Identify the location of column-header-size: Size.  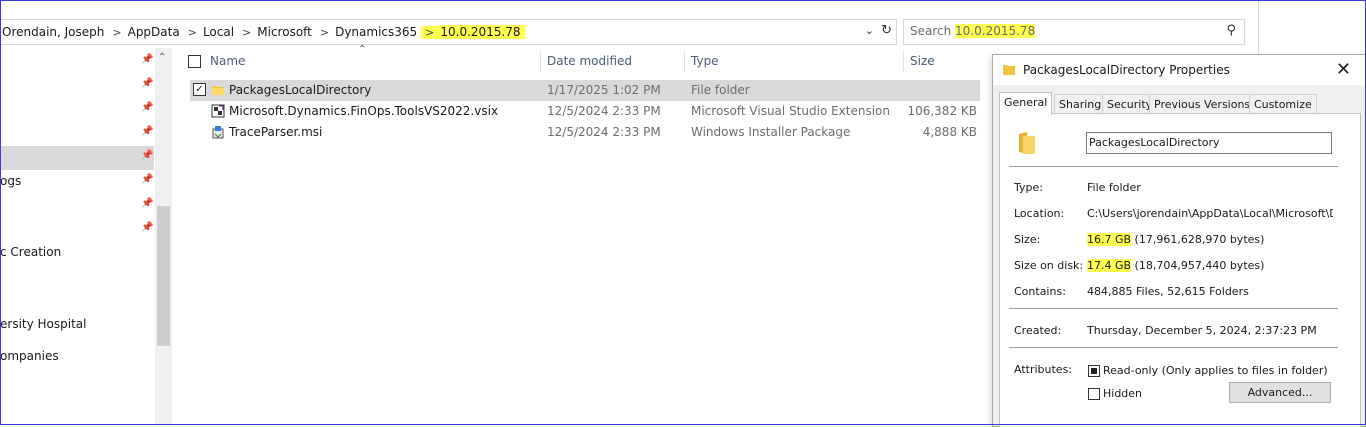
(922, 61).